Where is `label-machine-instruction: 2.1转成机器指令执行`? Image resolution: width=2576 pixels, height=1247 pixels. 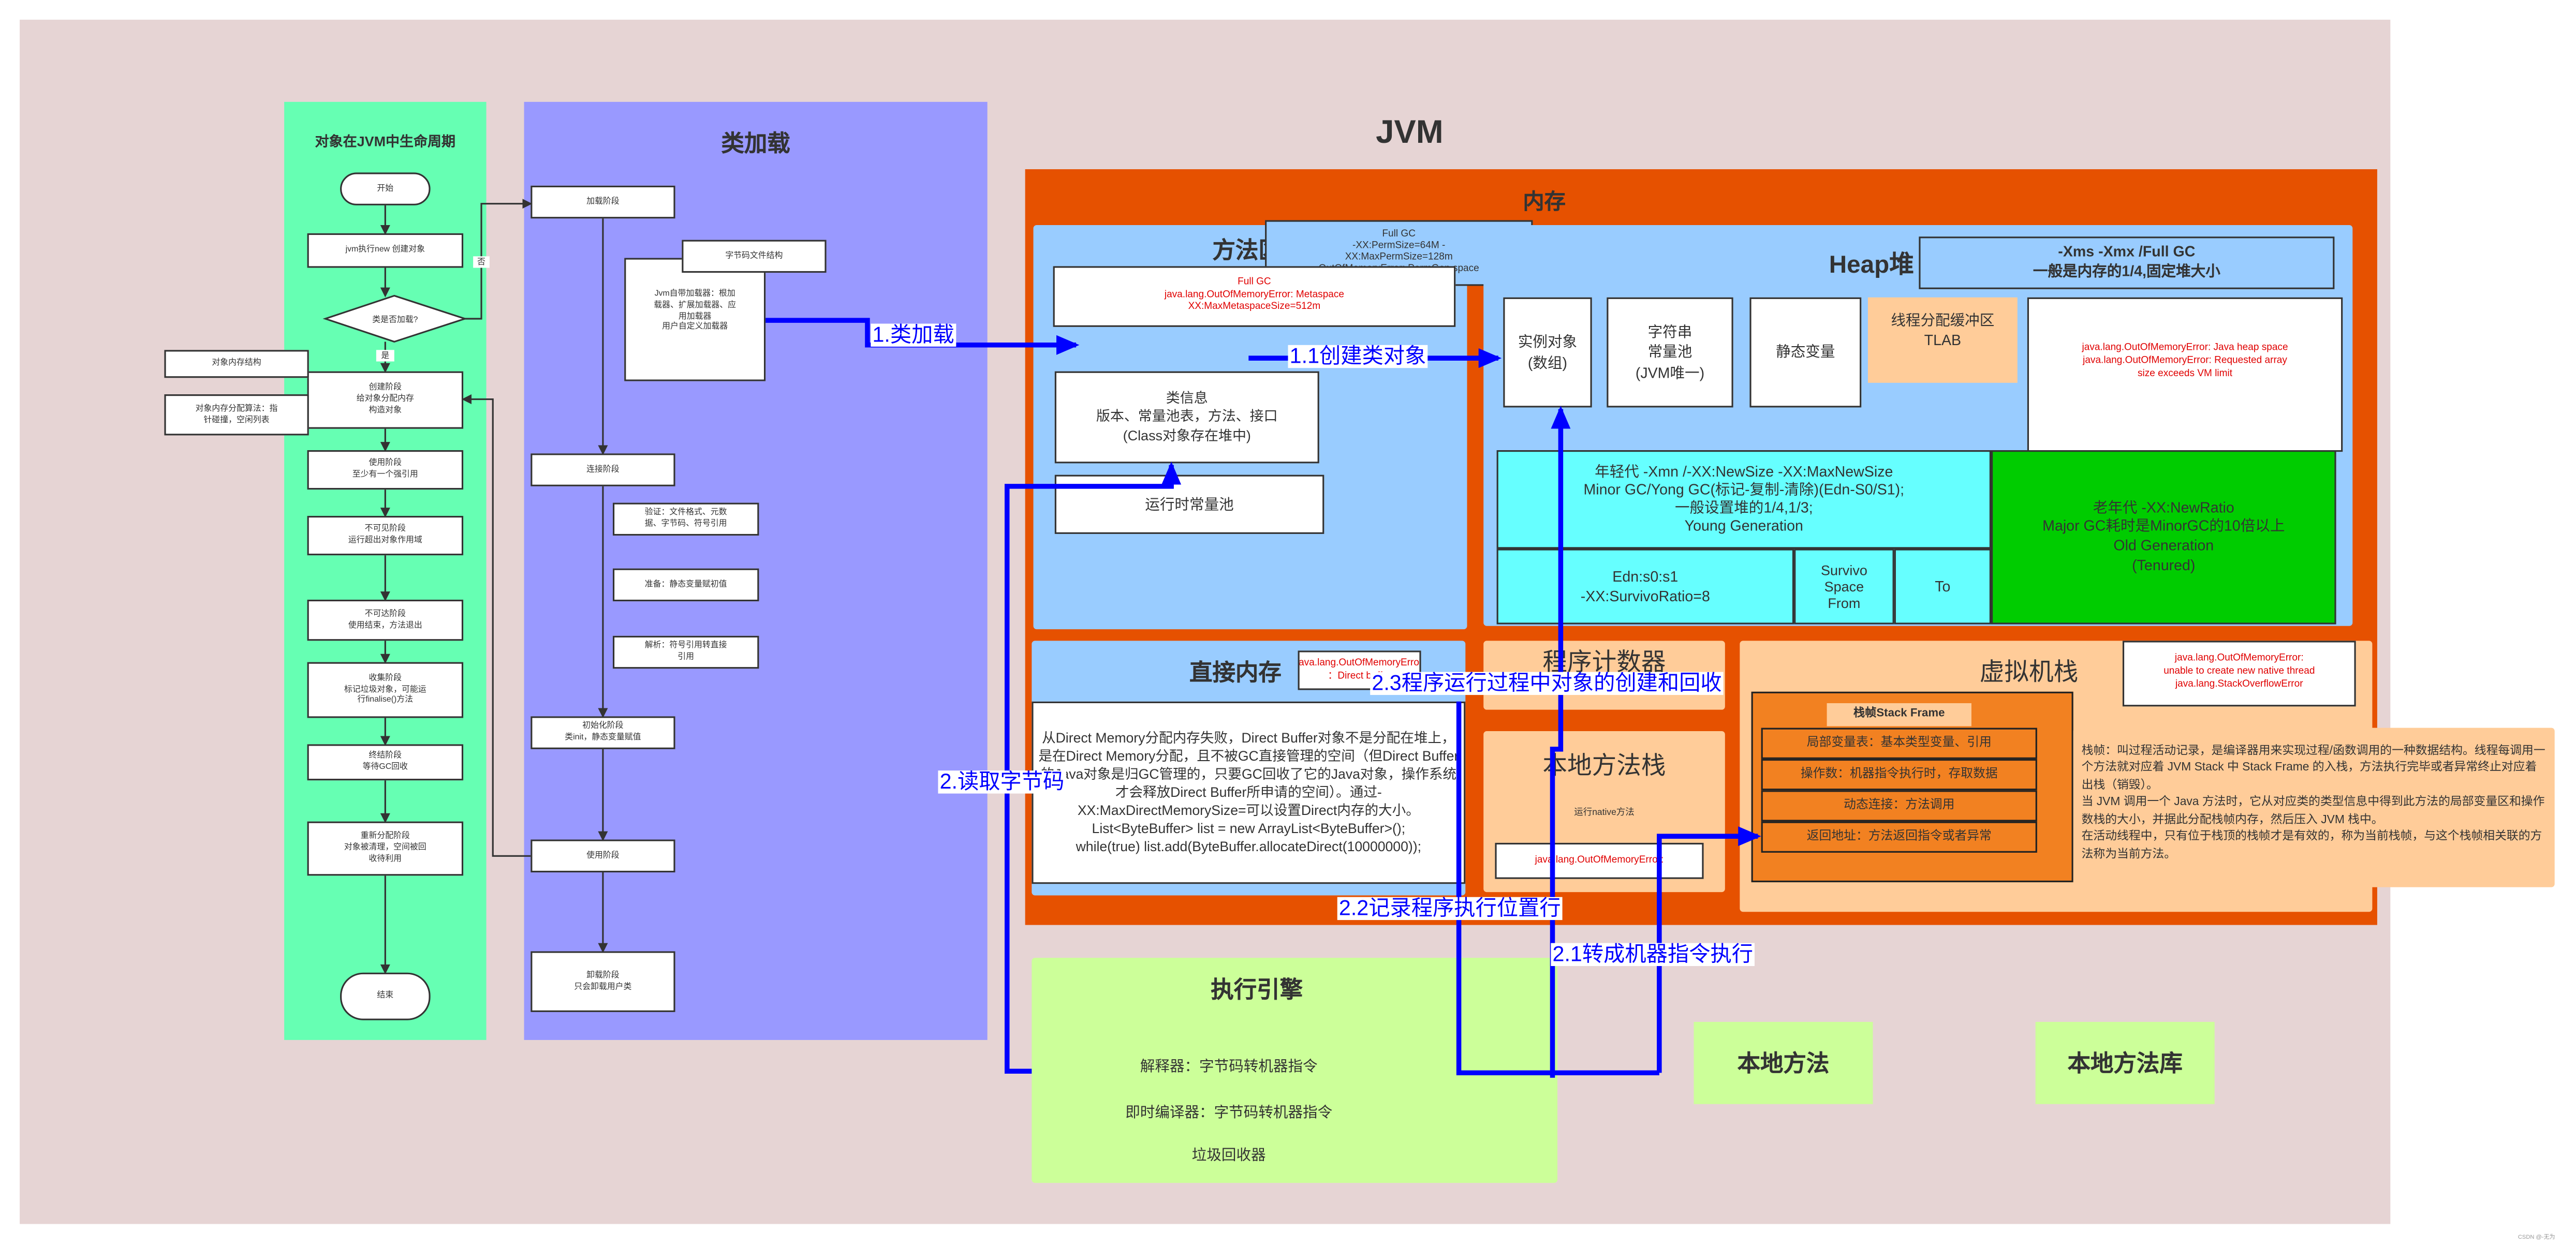 label-machine-instruction: 2.1转成机器指令执行 is located at coordinates (1653, 955).